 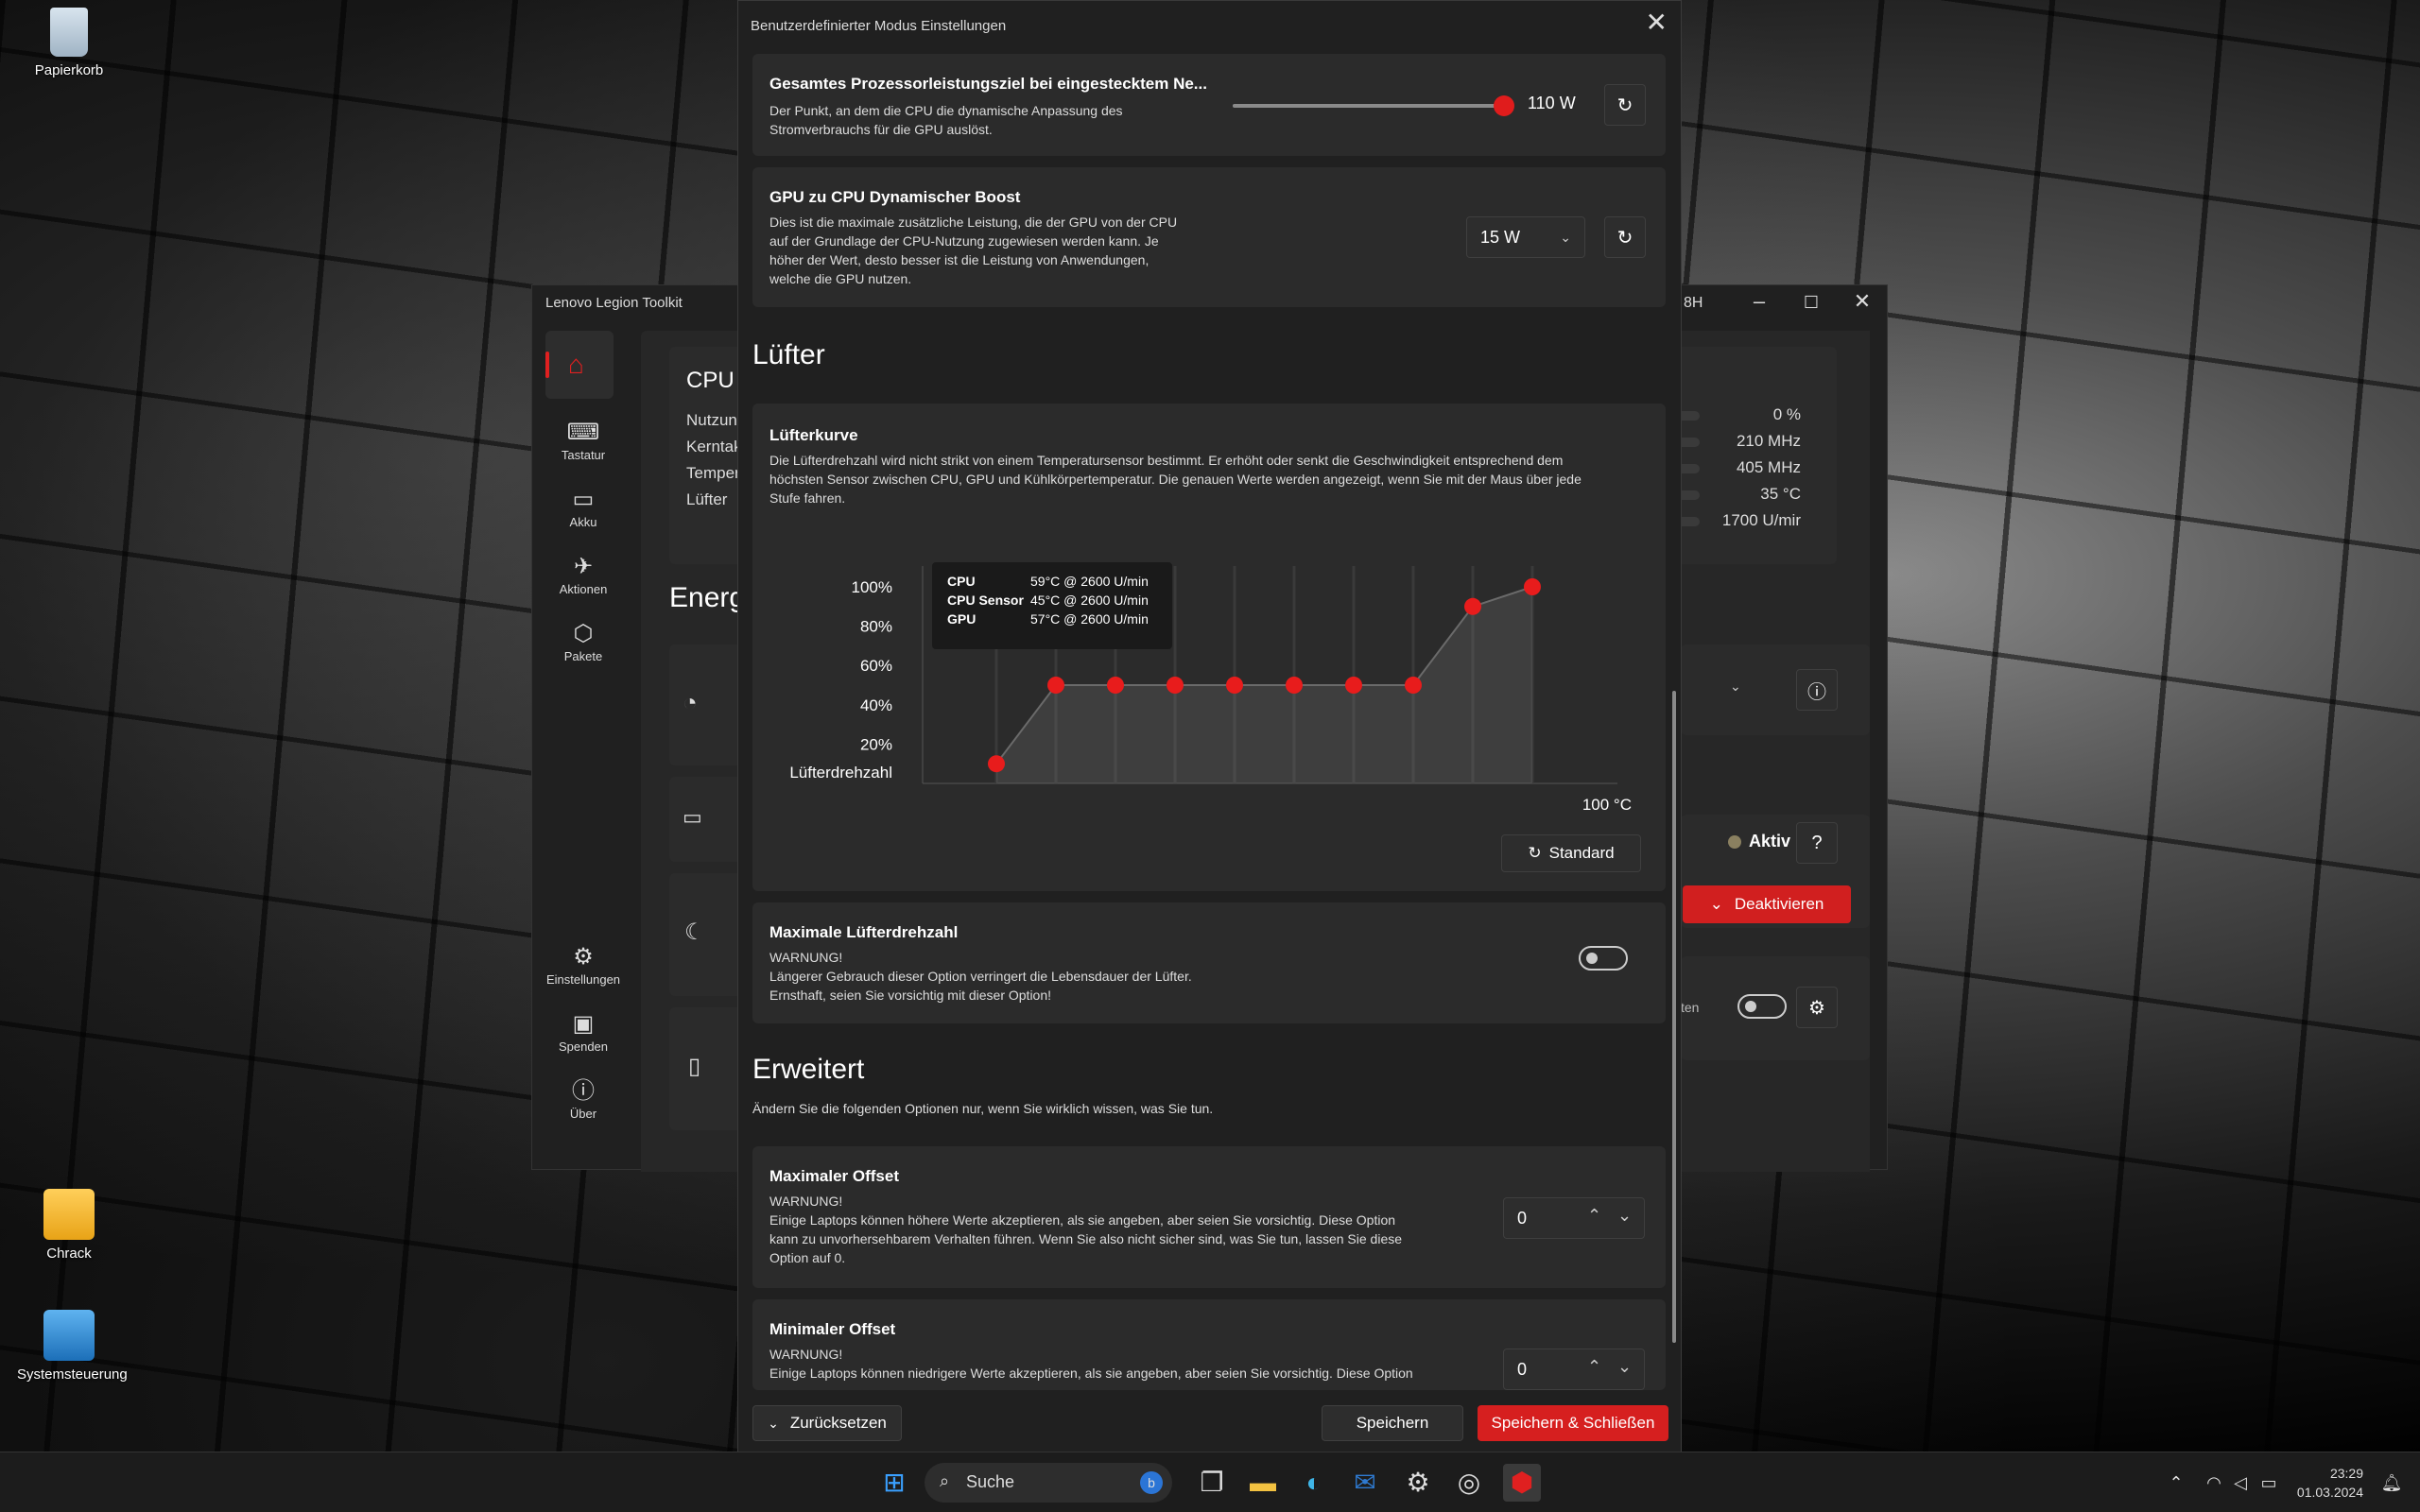 I want to click on actions-icon: ✈, so click(x=583, y=566).